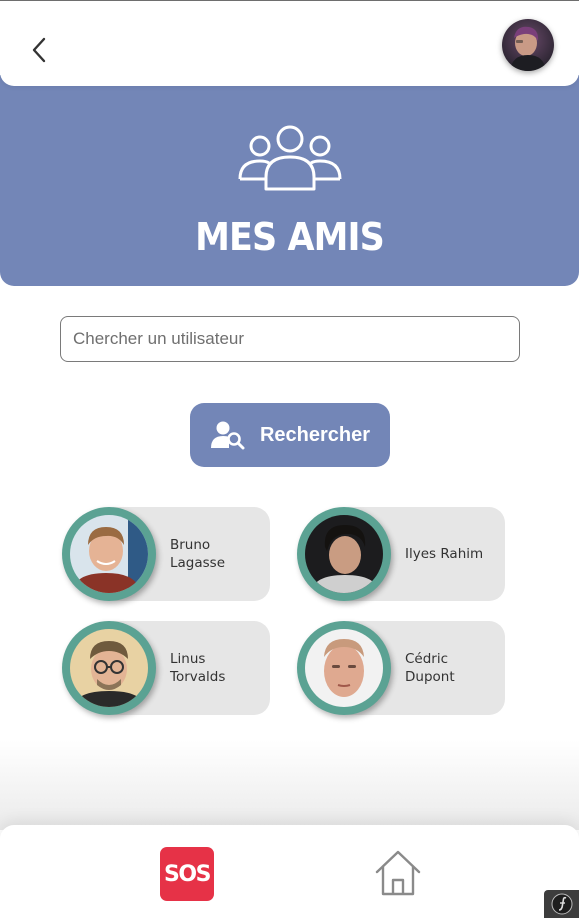 This screenshot has height=918, width=579. I want to click on bottom-fade, so click(289, 785).